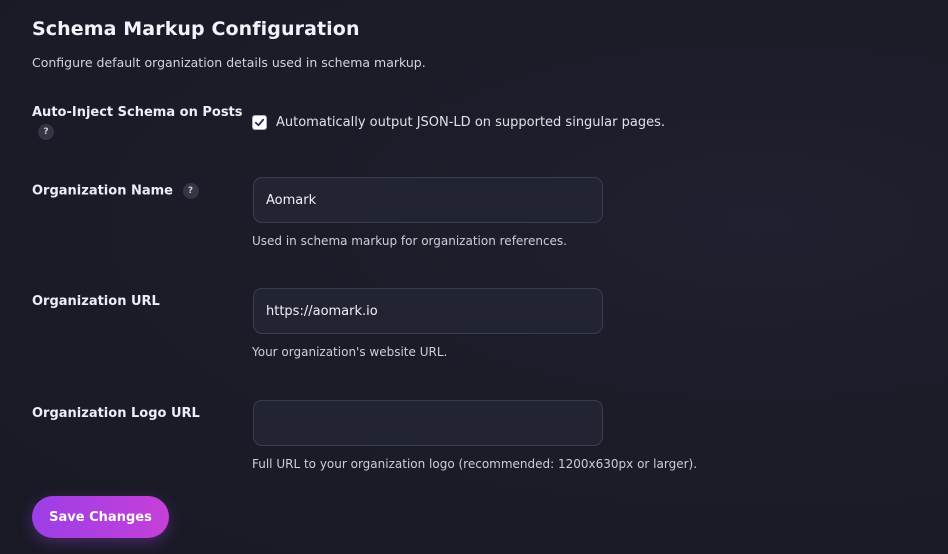  What do you see at coordinates (196, 29) in the screenshot?
I see `page-title: Schema Markup Configuration` at bounding box center [196, 29].